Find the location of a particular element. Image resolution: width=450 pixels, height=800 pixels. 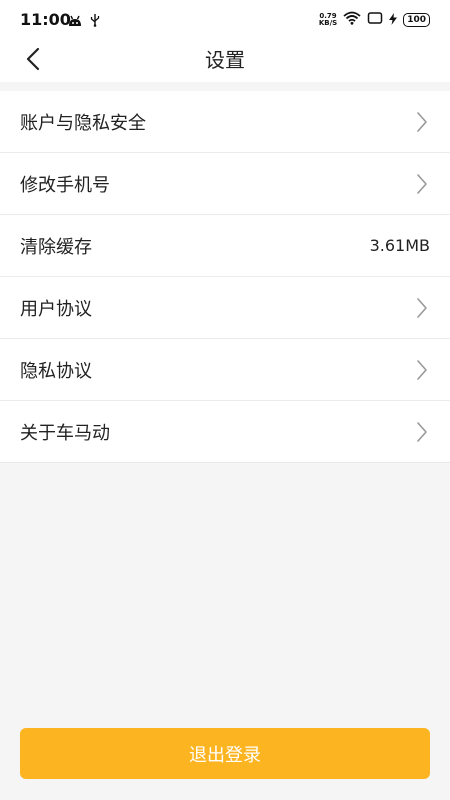

logout-button: 退出登录 is located at coordinates (225, 753).